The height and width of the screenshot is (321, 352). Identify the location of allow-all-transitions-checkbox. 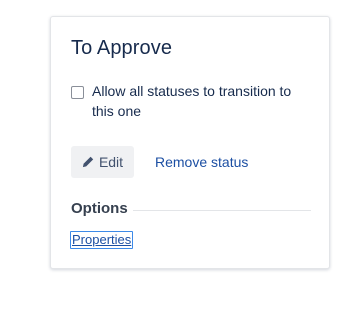
(77, 92).